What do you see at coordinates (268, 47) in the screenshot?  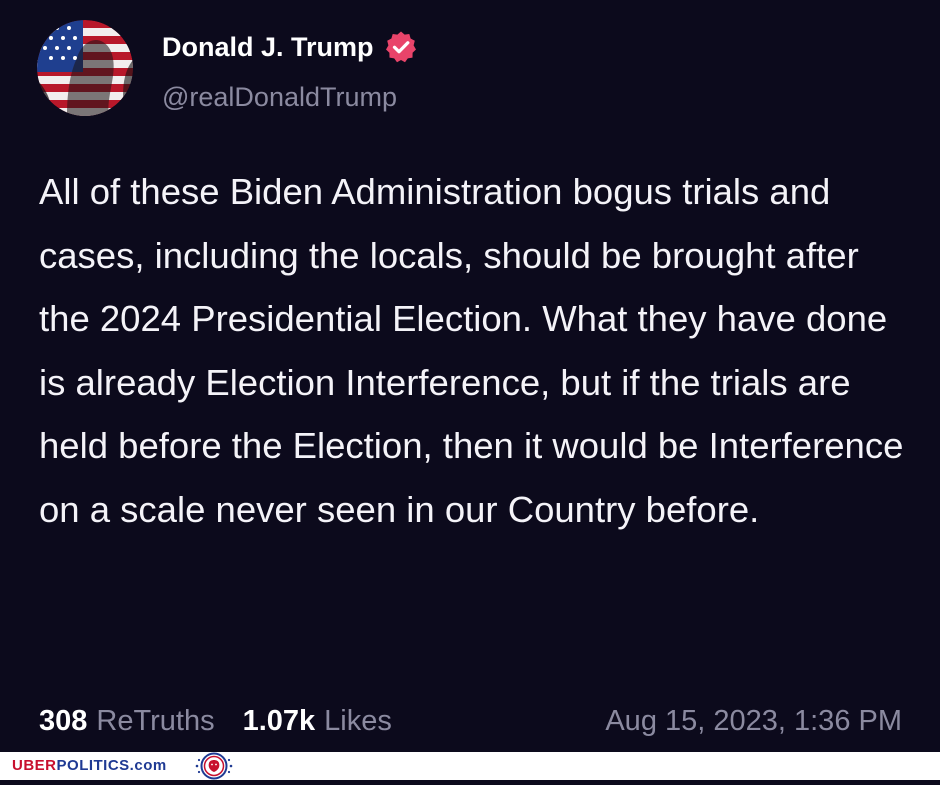 I see `display-name: Donald J. Trump` at bounding box center [268, 47].